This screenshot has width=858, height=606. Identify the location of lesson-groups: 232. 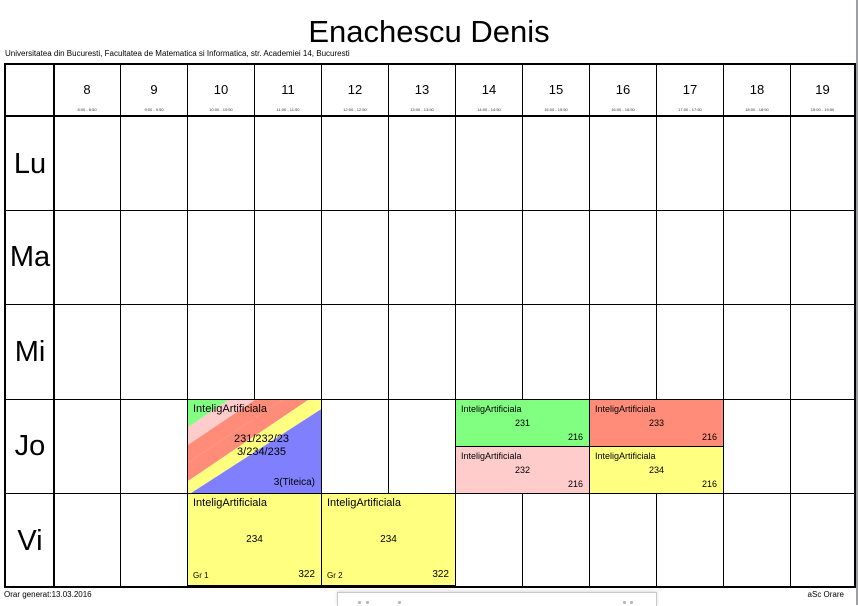
(522, 470).